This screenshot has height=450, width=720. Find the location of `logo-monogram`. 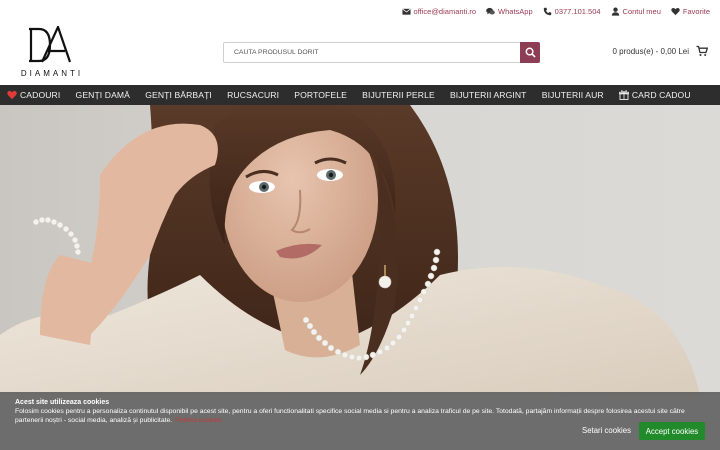

logo-monogram is located at coordinates (50, 44).